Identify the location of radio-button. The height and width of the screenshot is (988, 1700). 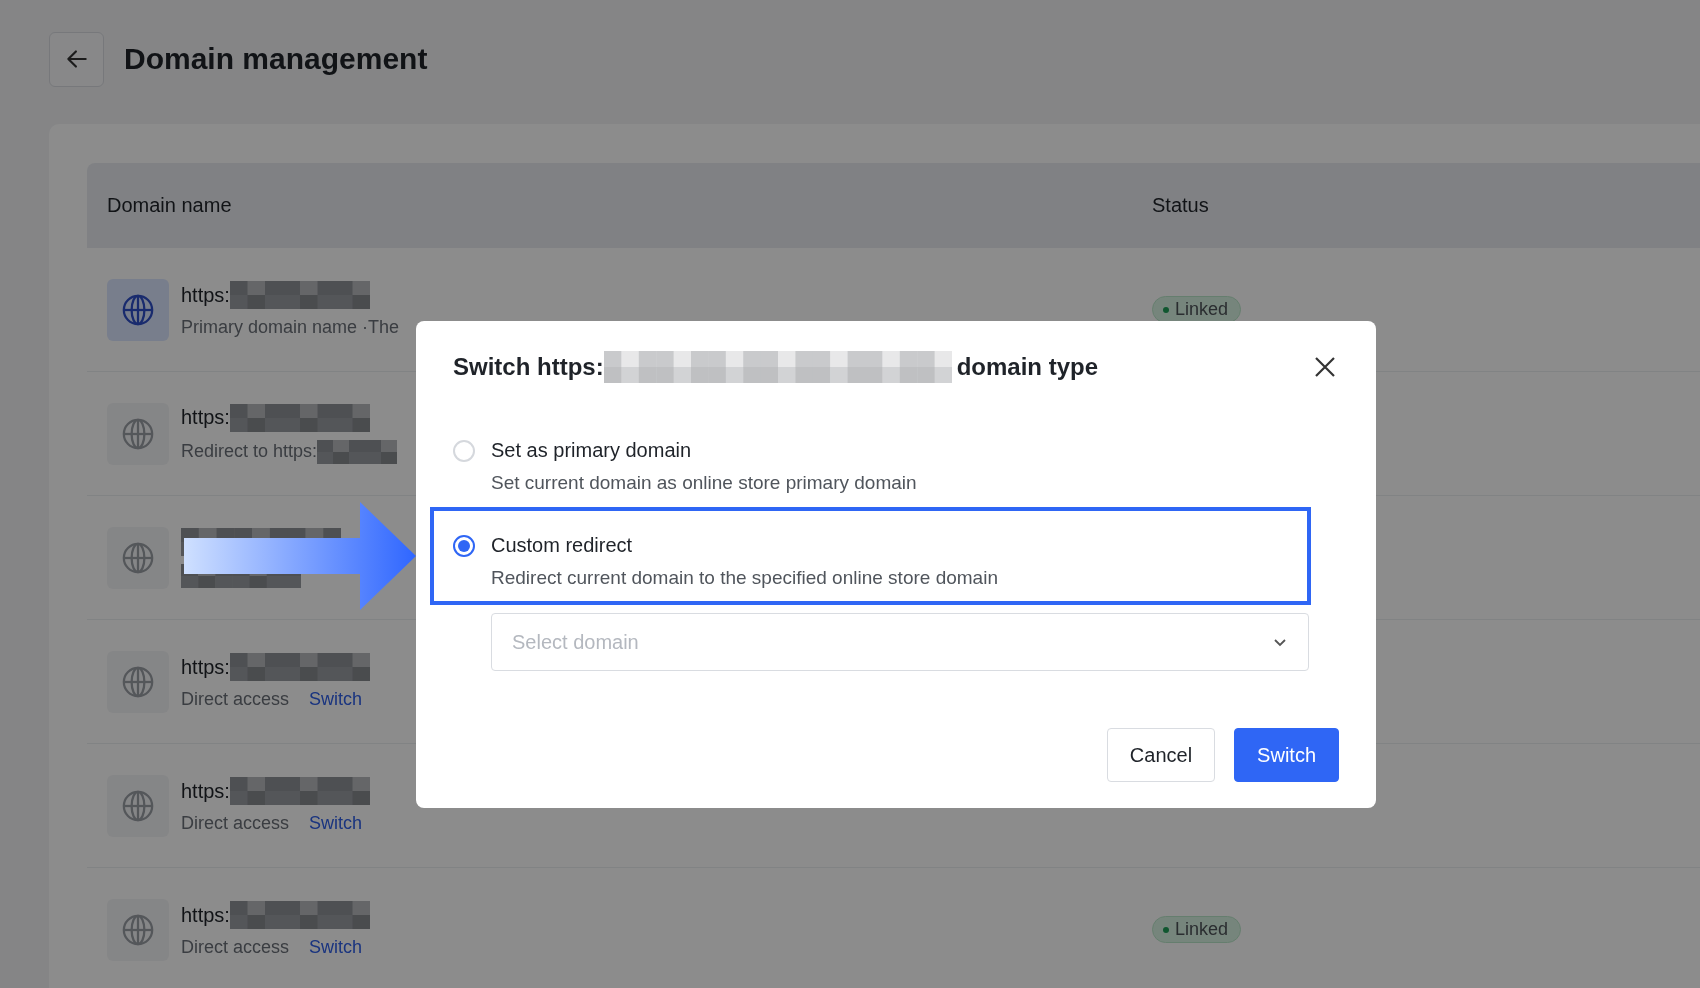
(464, 545).